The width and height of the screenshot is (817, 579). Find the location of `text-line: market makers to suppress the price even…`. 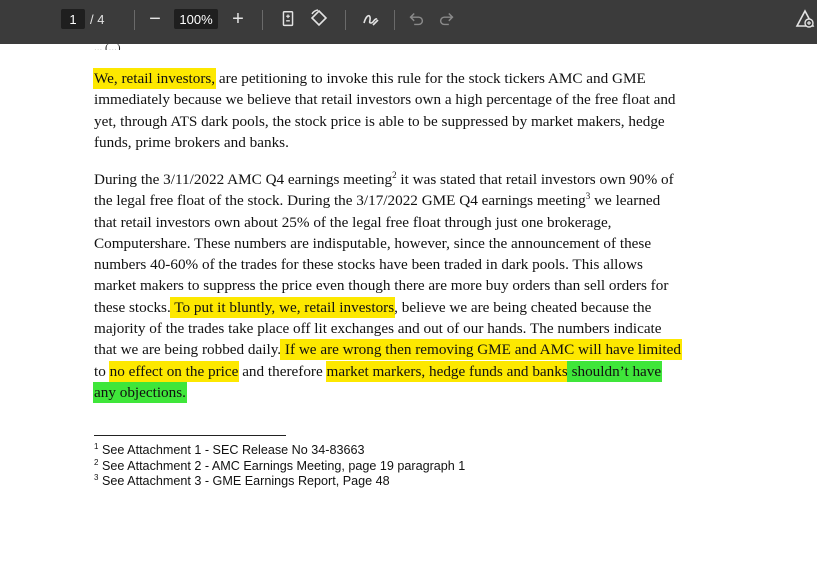

text-line: market makers to suppress the price even… is located at coordinates (381, 286).